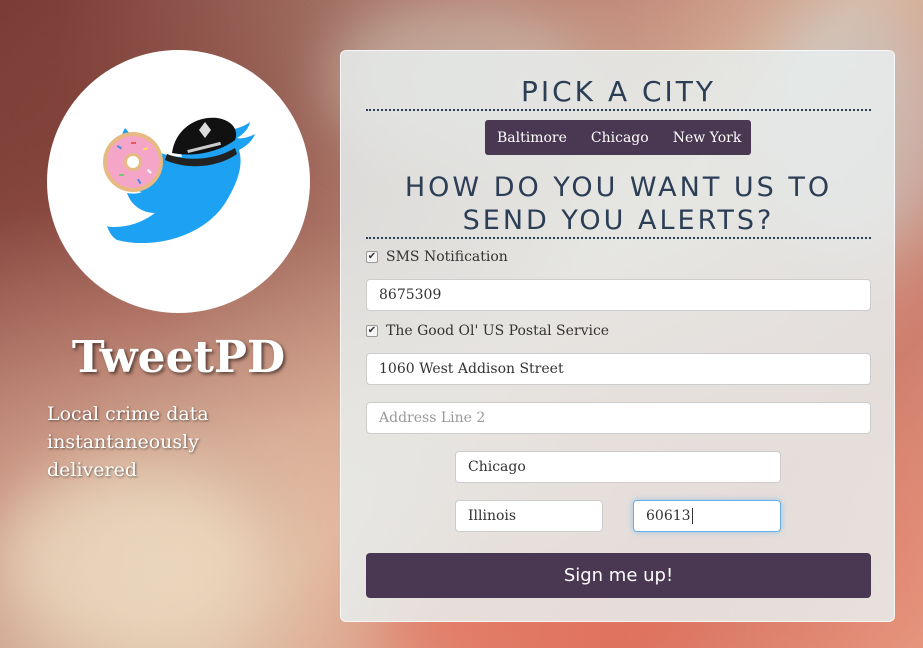 The height and width of the screenshot is (648, 923). Describe the element at coordinates (492, 516) in the screenshot. I see `state-value: Illinois` at that location.